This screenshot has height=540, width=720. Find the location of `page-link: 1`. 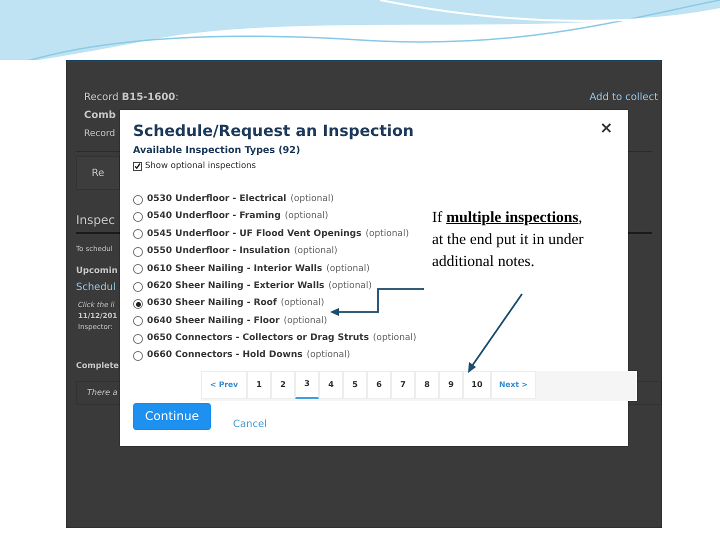

page-link: 1 is located at coordinates (259, 384).